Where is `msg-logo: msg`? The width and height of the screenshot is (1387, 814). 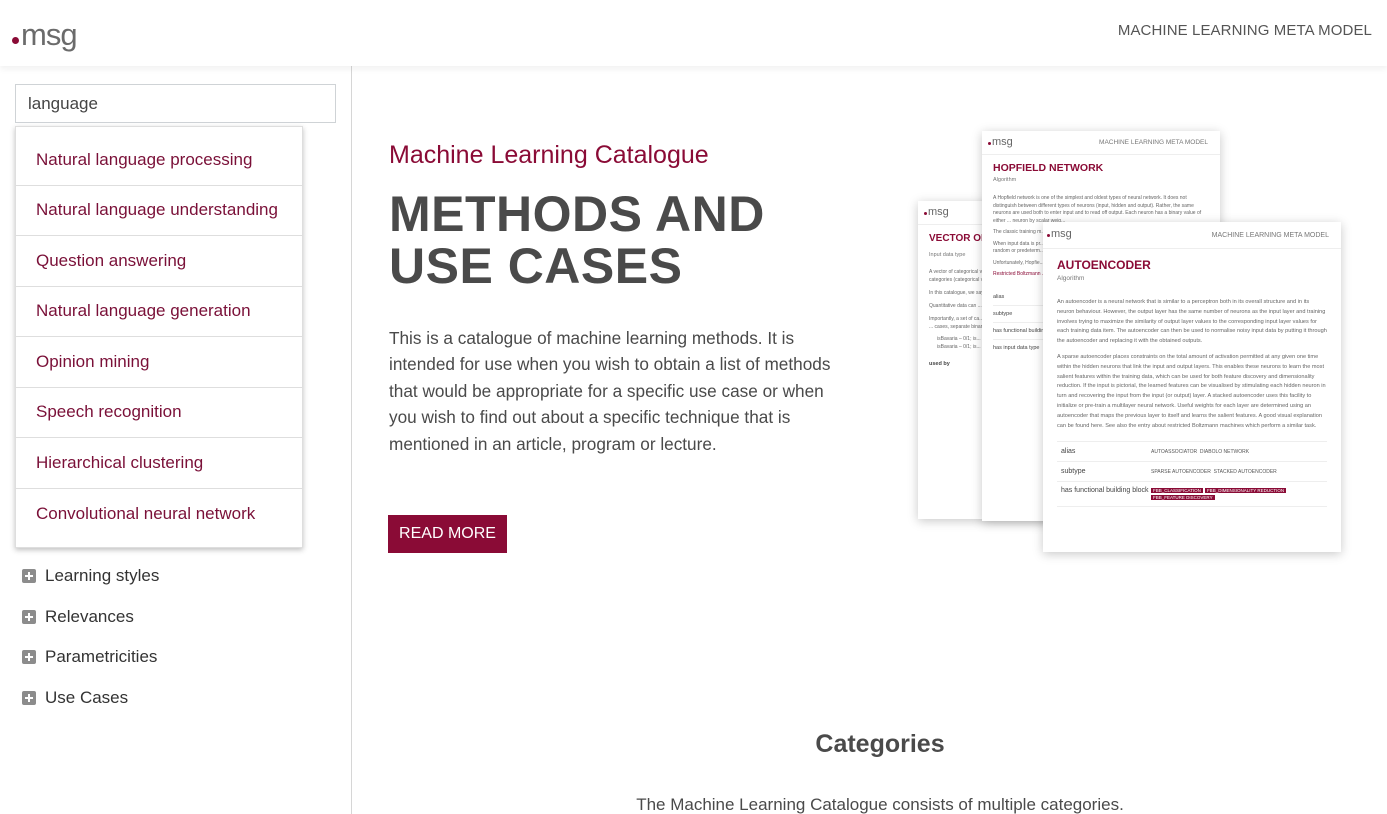 msg-logo: msg is located at coordinates (45, 33).